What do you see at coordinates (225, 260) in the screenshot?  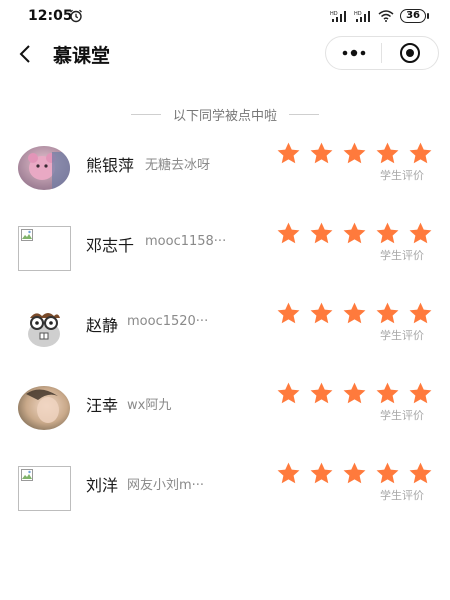 I see `student-row: 邓志千 mooc1158··· 学生评价` at bounding box center [225, 260].